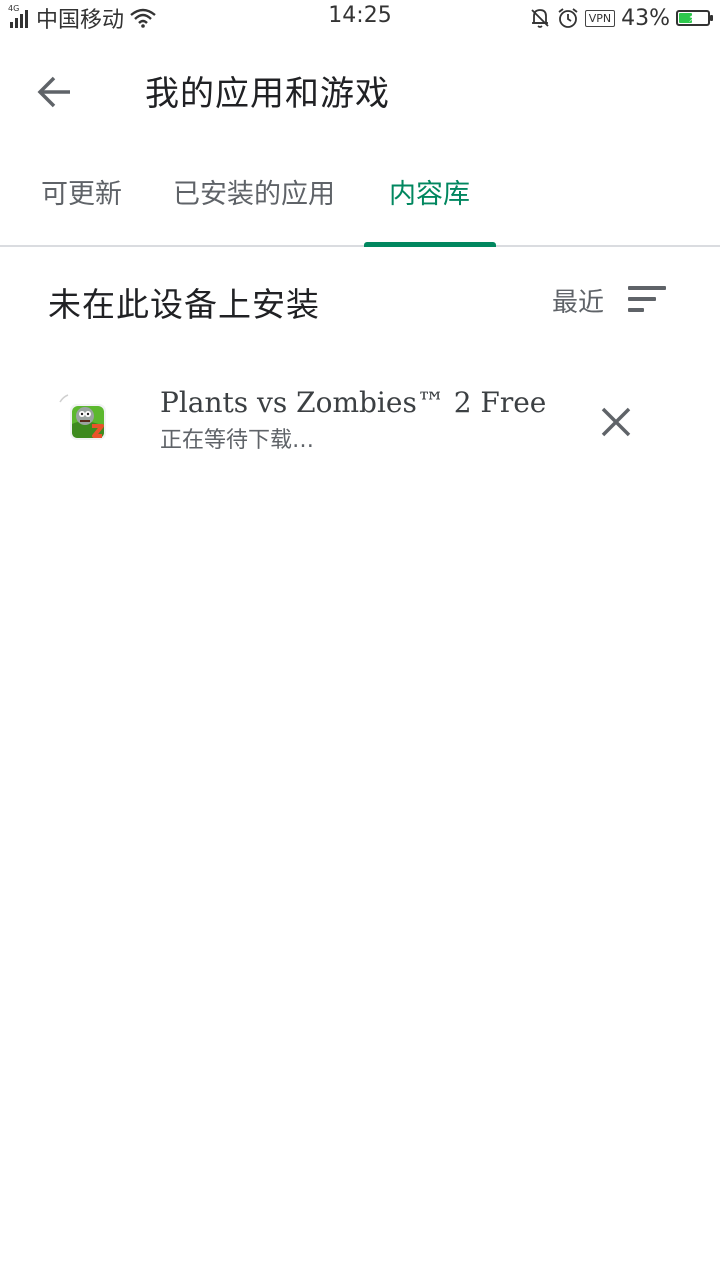  What do you see at coordinates (430, 244) in the screenshot?
I see `active-tab-indicator` at bounding box center [430, 244].